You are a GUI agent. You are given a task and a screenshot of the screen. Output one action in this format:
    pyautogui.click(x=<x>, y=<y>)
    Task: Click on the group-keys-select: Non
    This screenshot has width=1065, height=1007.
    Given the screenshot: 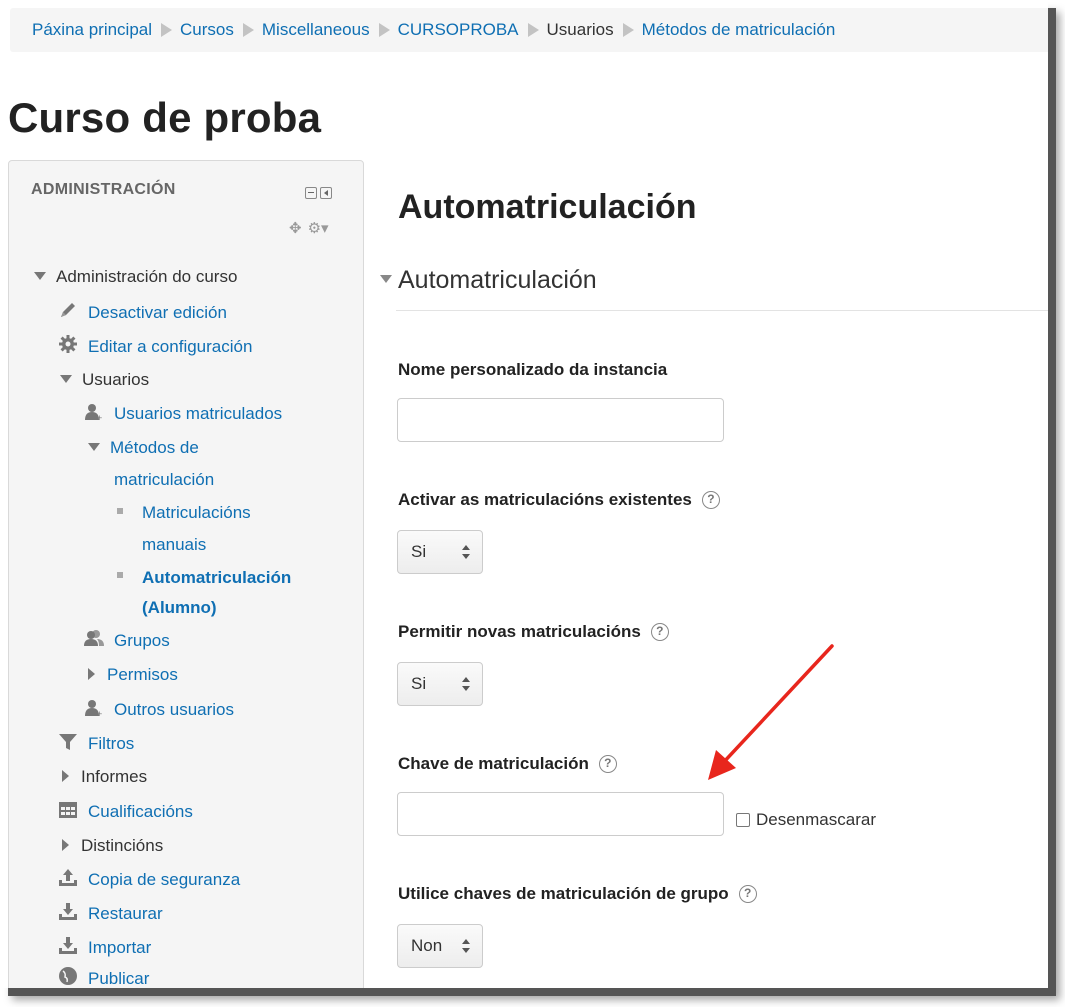 What is the action you would take?
    pyautogui.click(x=440, y=946)
    